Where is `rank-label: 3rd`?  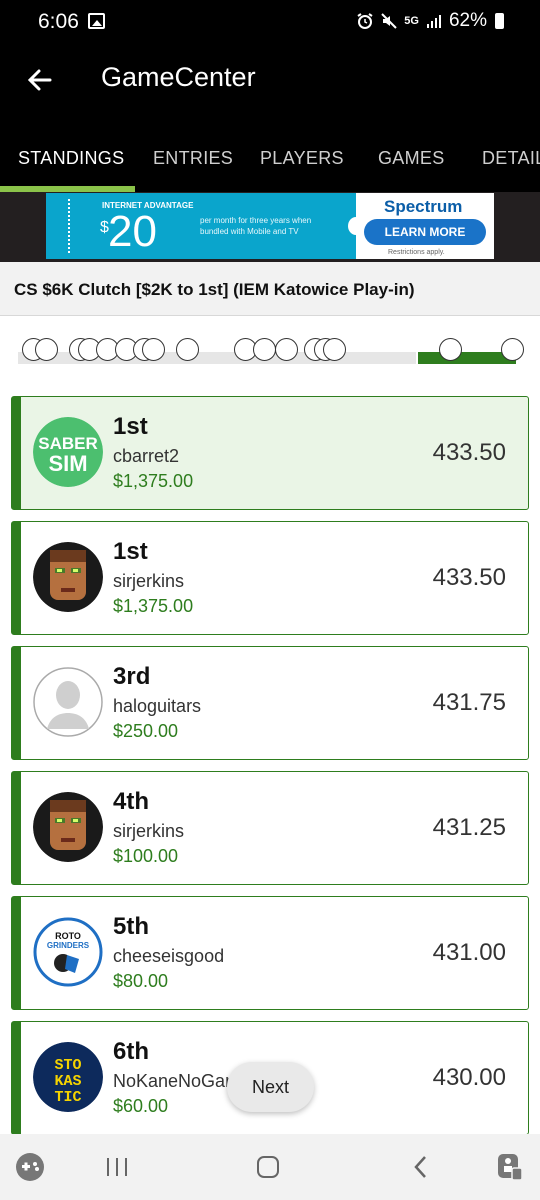 rank-label: 3rd is located at coordinates (132, 676).